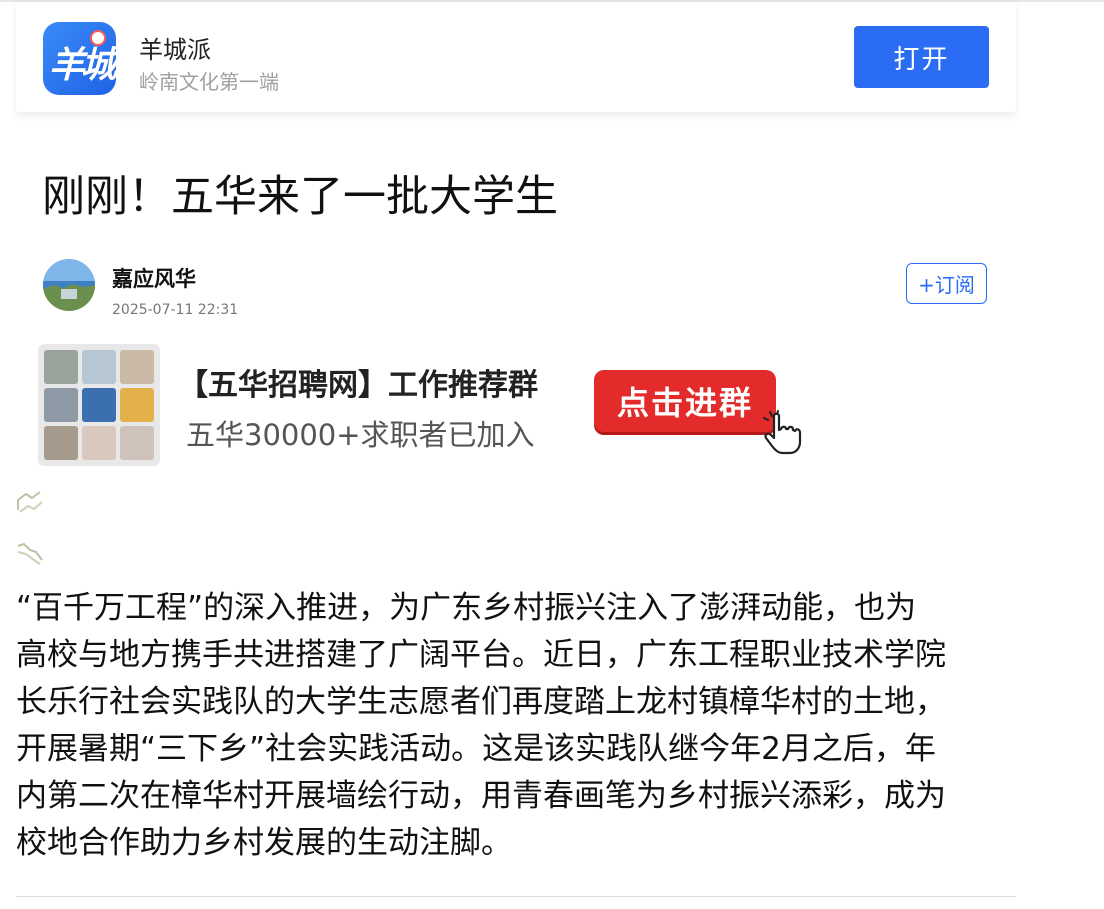  Describe the element at coordinates (175, 310) in the screenshot. I see `post-timestamp: 2025-07-11 22:31` at that location.